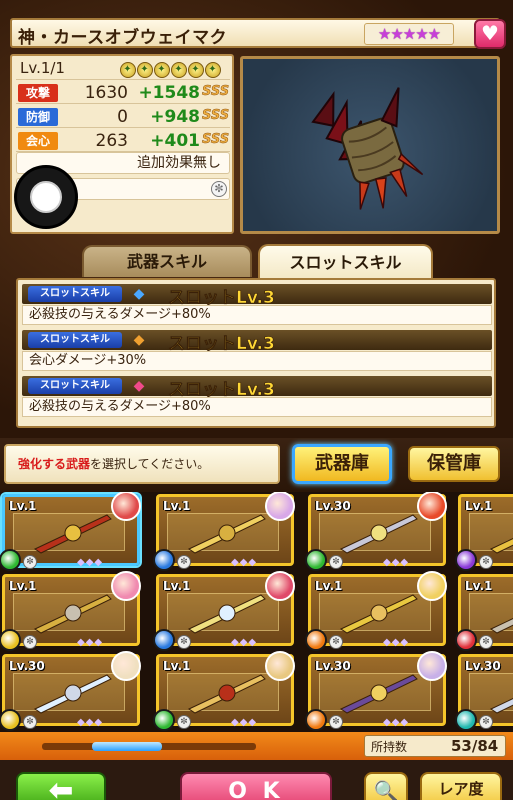  I want to click on stat-bonus: +948, so click(175, 117).